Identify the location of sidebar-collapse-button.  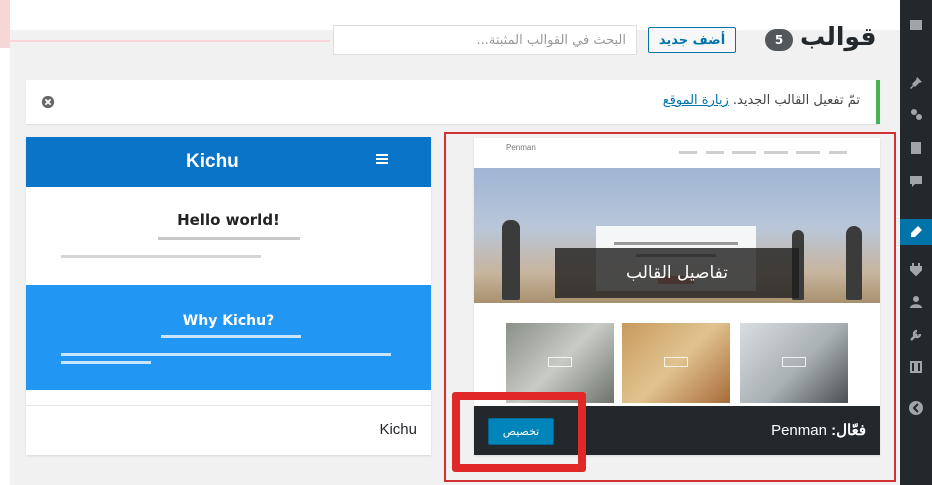
(916, 408).